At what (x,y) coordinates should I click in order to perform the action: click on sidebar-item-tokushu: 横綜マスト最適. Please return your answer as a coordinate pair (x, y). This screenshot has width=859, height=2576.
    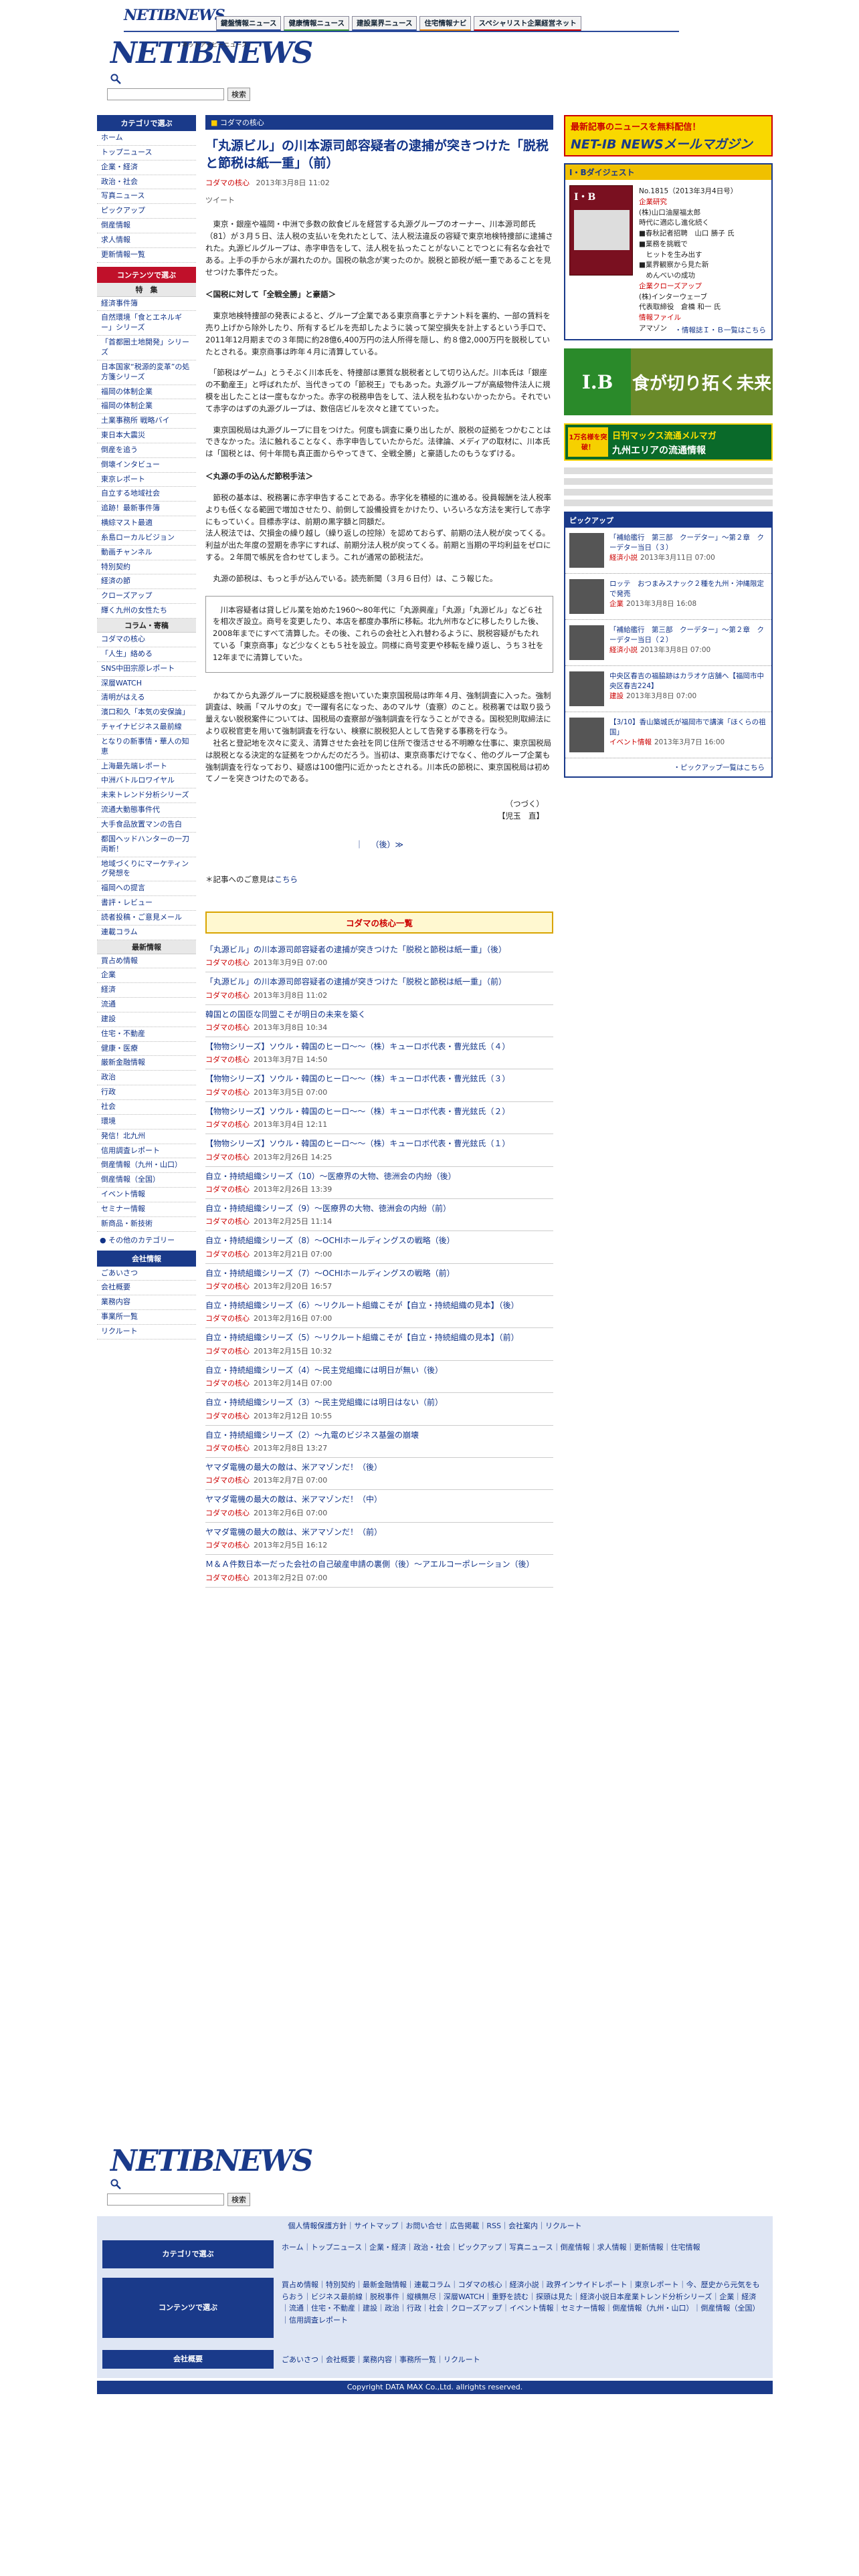
    Looking at the image, I should click on (147, 523).